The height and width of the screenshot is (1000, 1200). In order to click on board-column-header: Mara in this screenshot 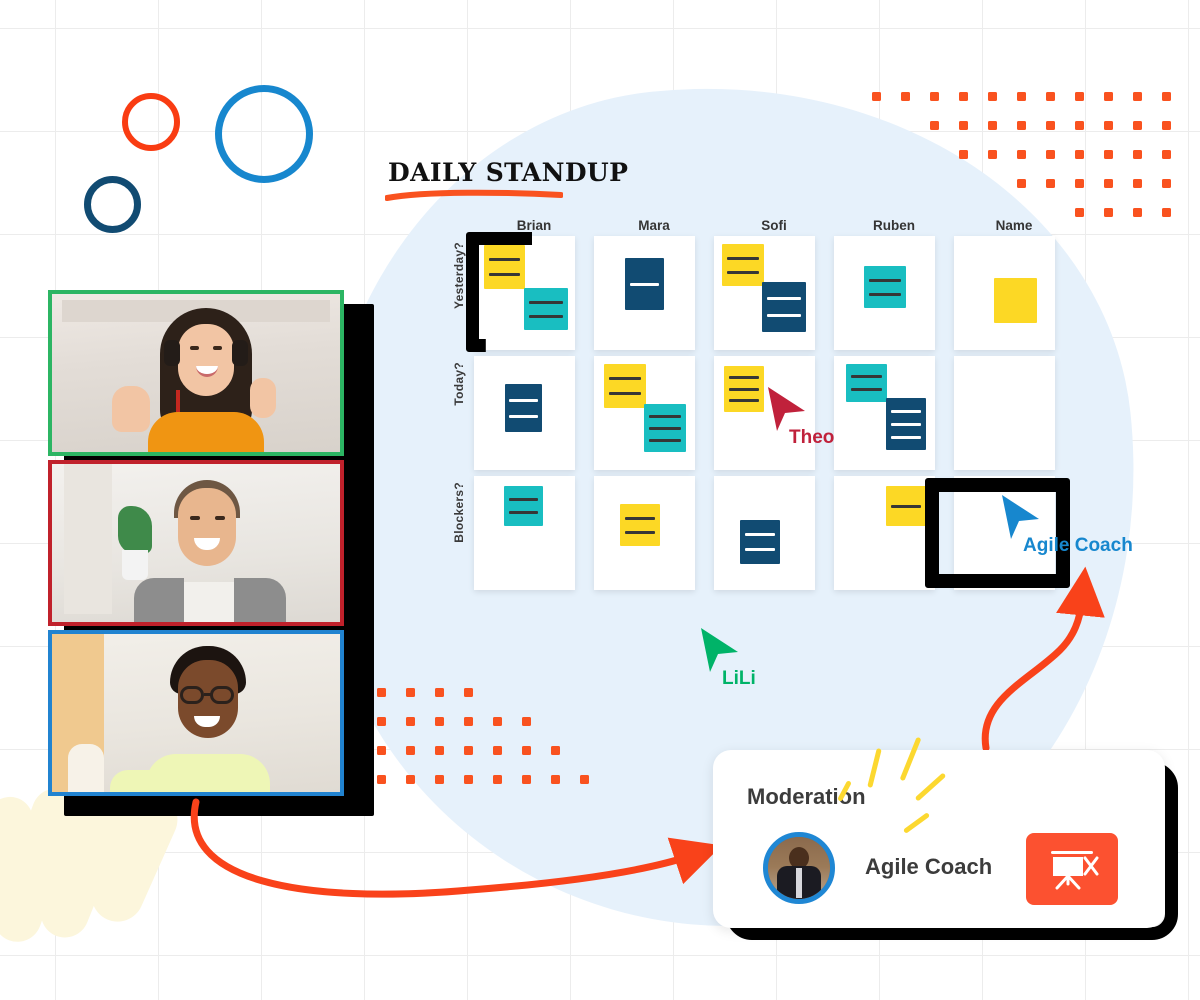, I will do `click(654, 225)`.